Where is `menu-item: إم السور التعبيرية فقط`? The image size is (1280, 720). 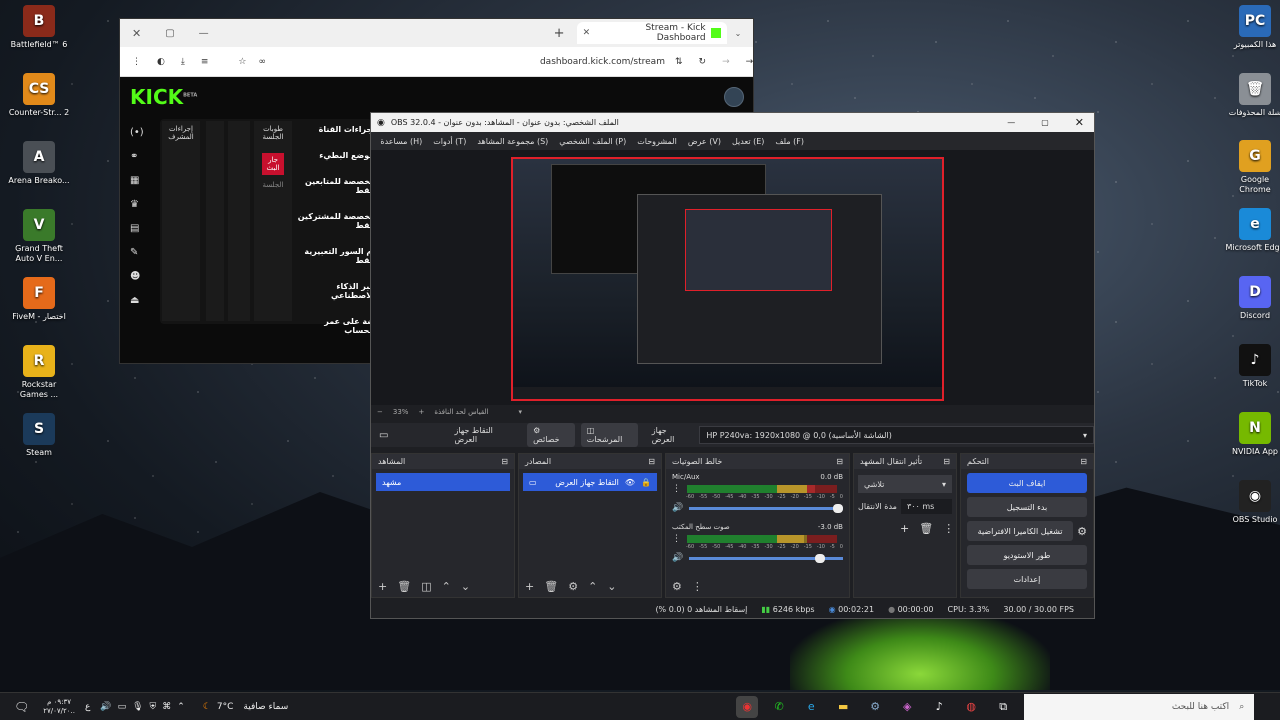
menu-item: إم السور التعبيرية فقط is located at coordinates (335, 256).